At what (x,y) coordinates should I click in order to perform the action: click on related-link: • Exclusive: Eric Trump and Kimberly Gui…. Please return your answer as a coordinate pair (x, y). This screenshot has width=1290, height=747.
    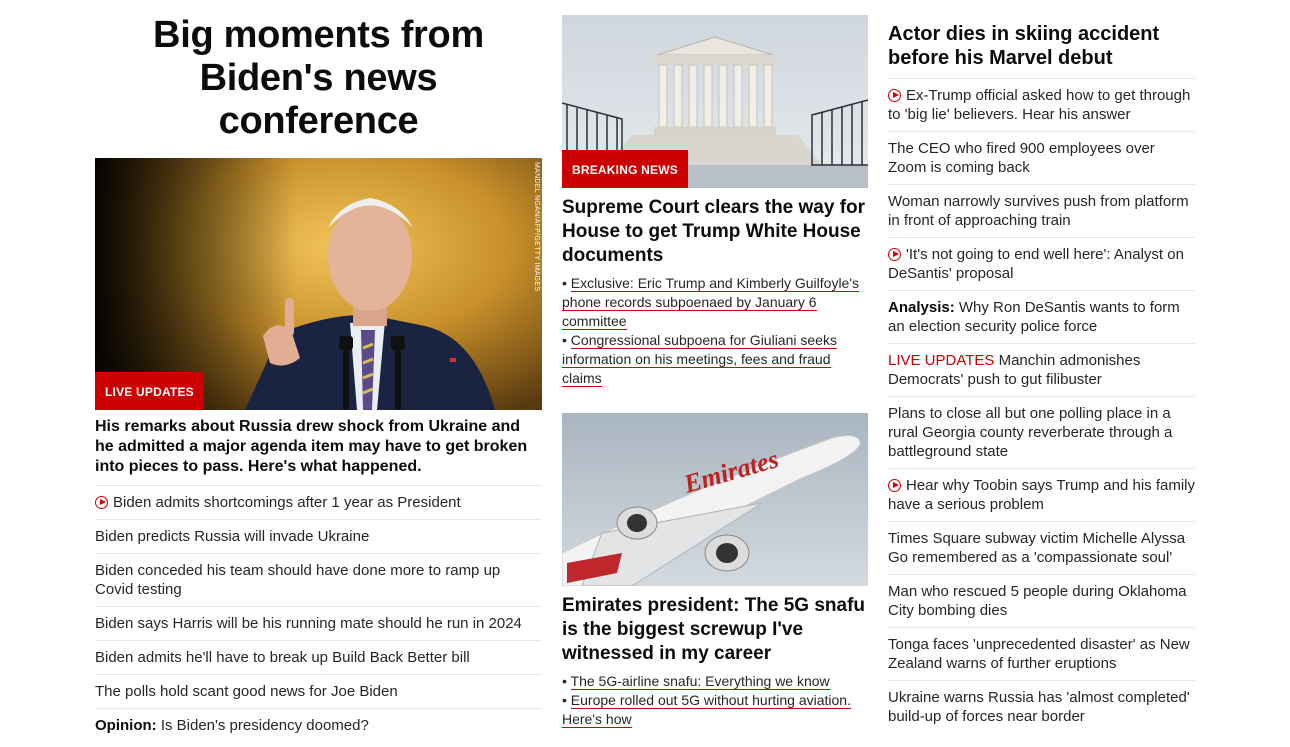
    Looking at the image, I should click on (715, 302).